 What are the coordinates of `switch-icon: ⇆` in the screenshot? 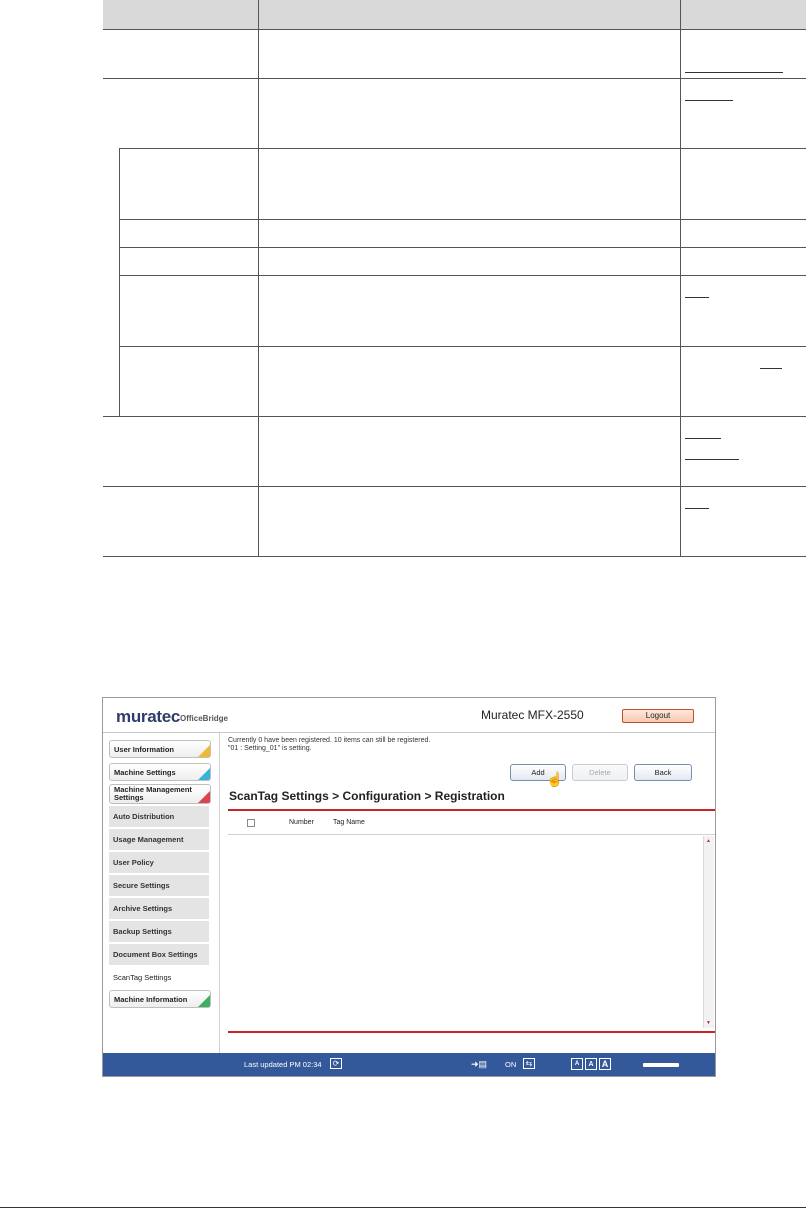 It's located at (529, 1063).